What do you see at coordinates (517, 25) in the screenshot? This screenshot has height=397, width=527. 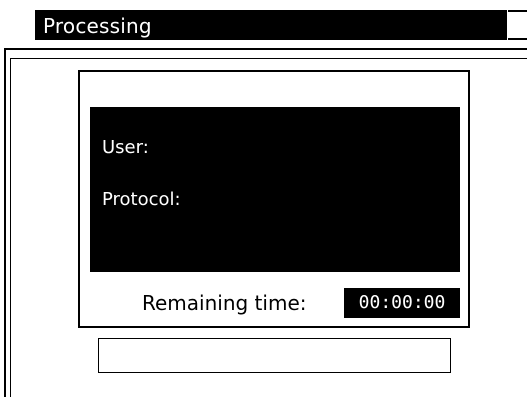 I see `title-bar-end` at bounding box center [517, 25].